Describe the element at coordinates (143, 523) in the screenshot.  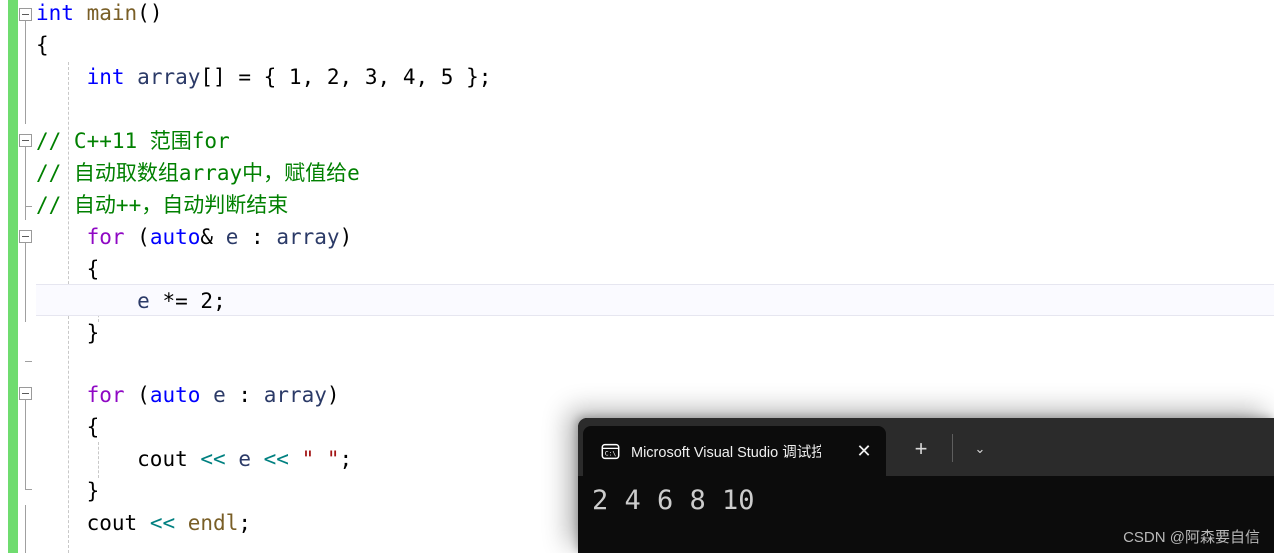
I see `code-line-18: cout << endl;` at that location.